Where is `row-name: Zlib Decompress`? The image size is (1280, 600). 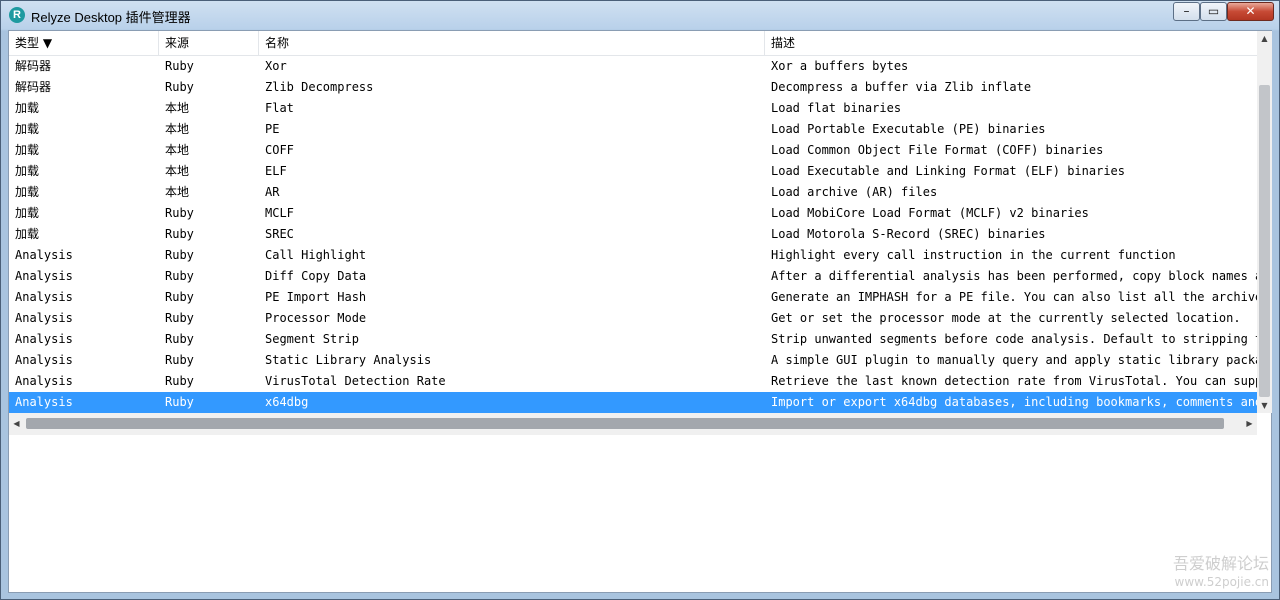
row-name: Zlib Decompress is located at coordinates (319, 87).